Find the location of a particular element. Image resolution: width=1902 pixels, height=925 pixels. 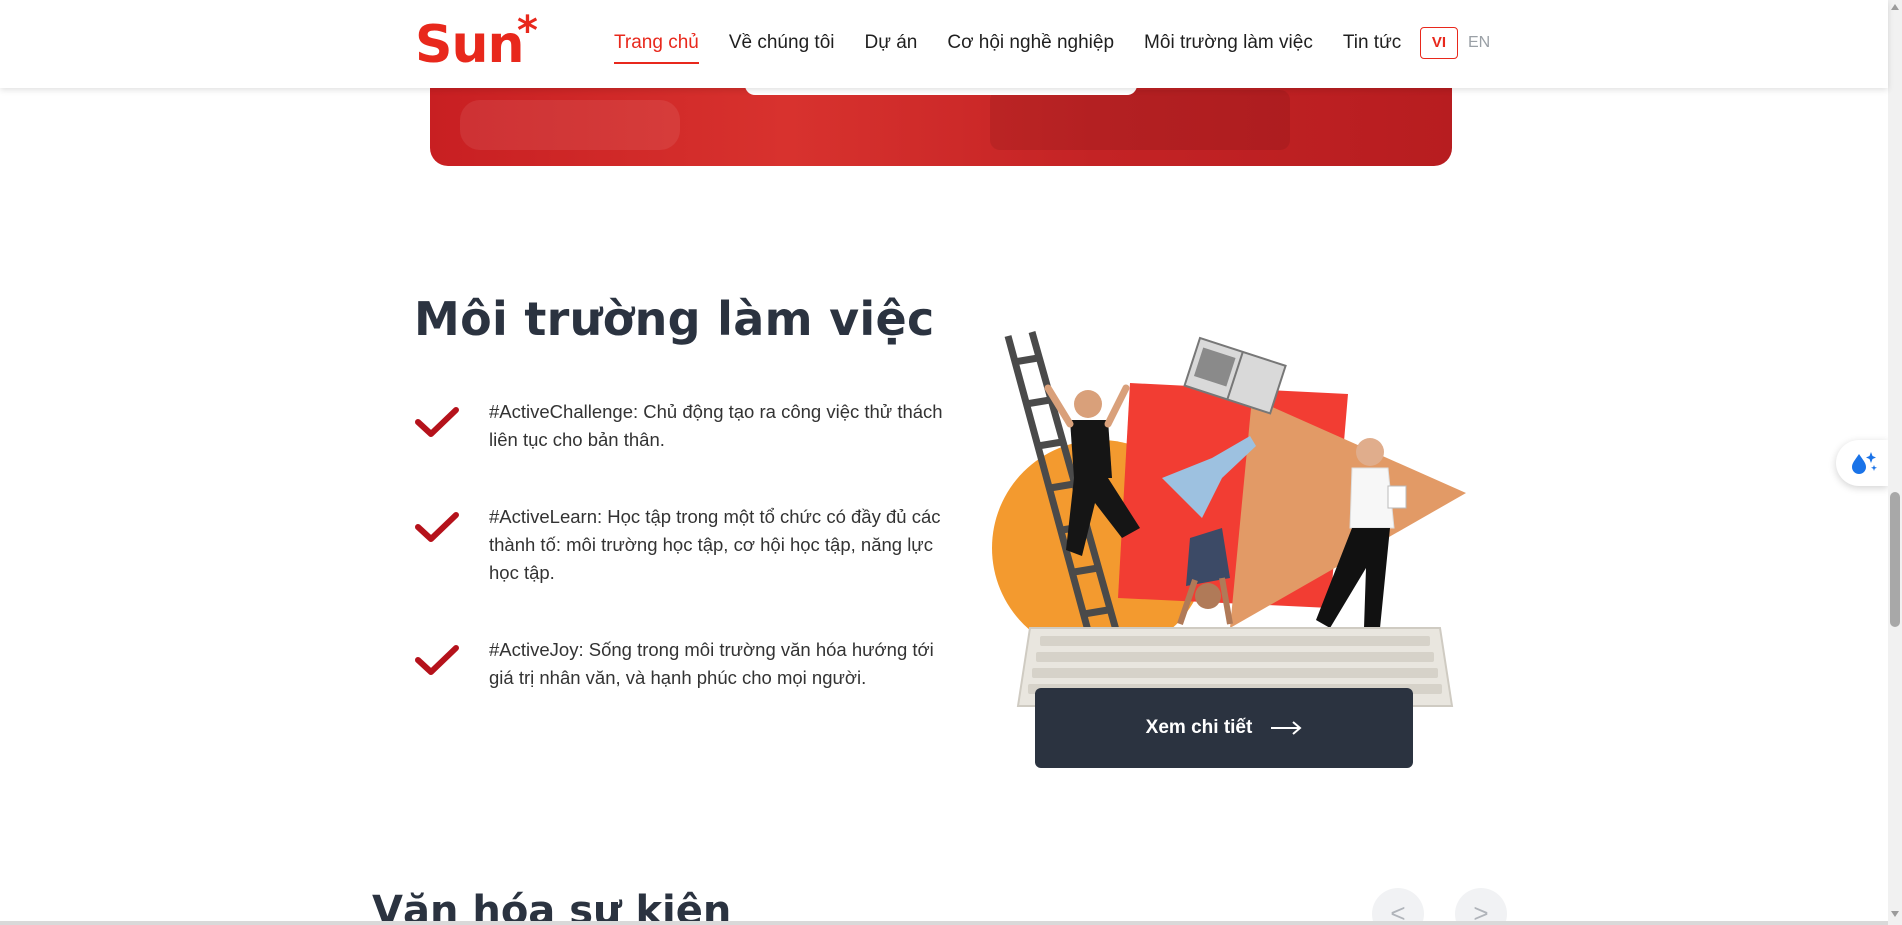

nav-item-careers: Cơ hội nghề nghiệp is located at coordinates (1030, 47).